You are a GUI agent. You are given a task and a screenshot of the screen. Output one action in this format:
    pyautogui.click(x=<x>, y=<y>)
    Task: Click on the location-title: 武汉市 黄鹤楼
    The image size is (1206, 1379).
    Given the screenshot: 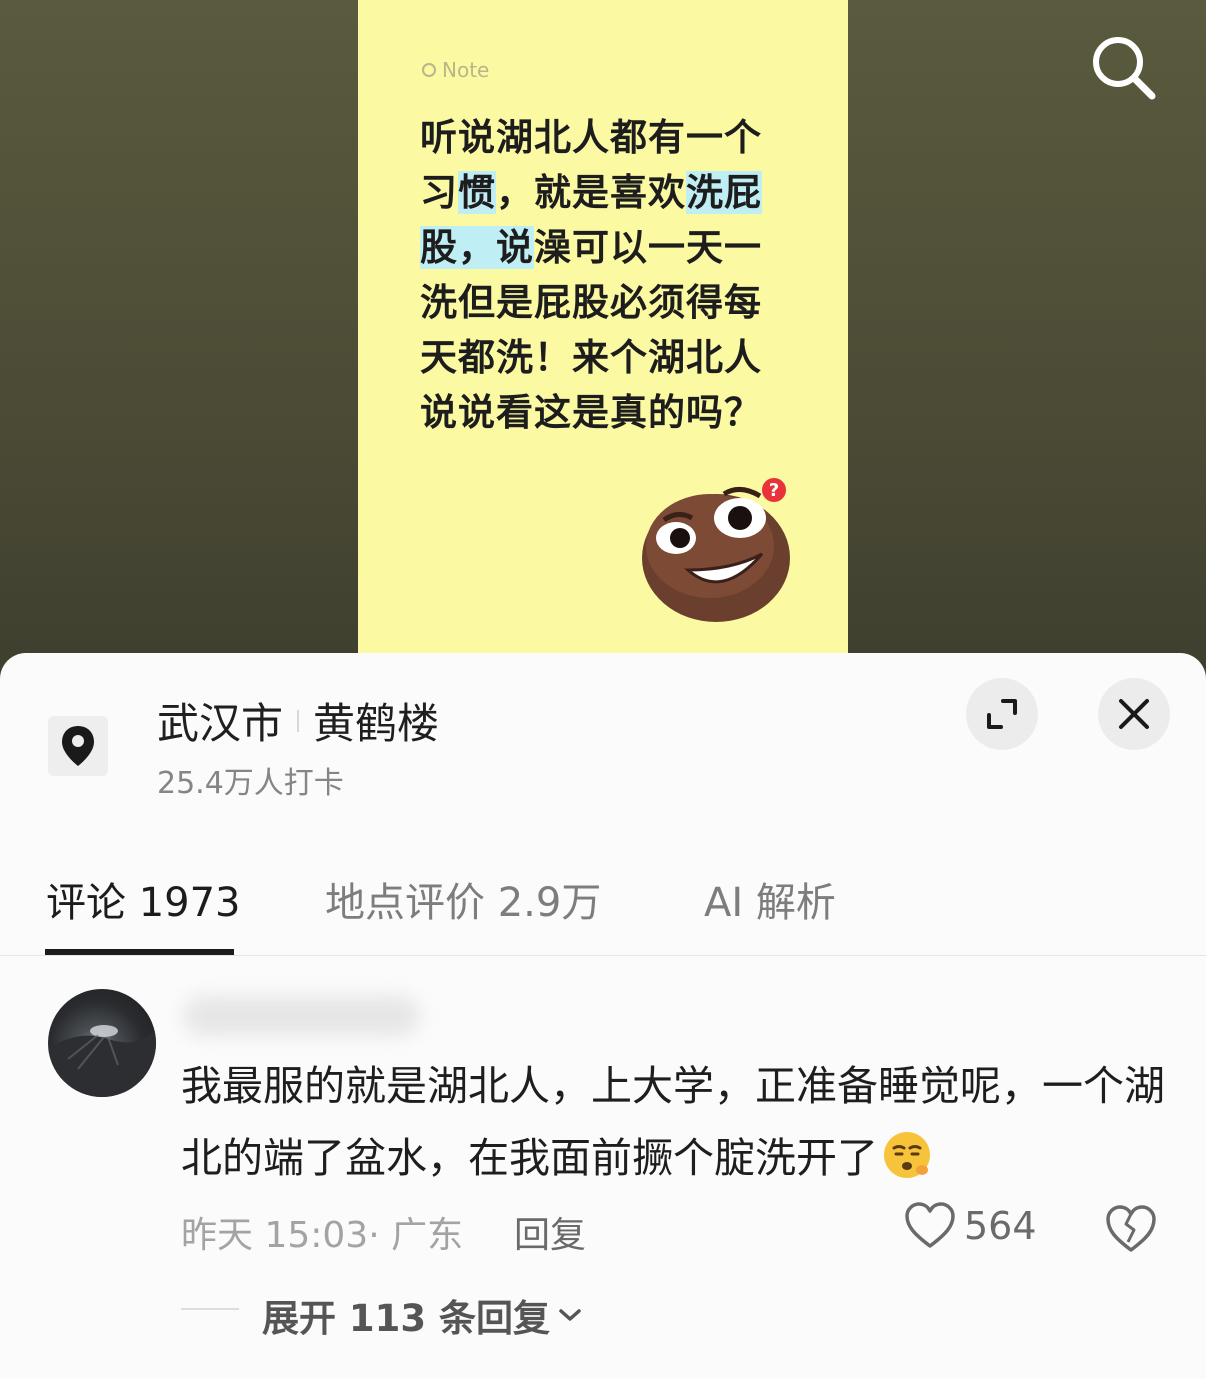 What is the action you would take?
    pyautogui.click(x=298, y=720)
    